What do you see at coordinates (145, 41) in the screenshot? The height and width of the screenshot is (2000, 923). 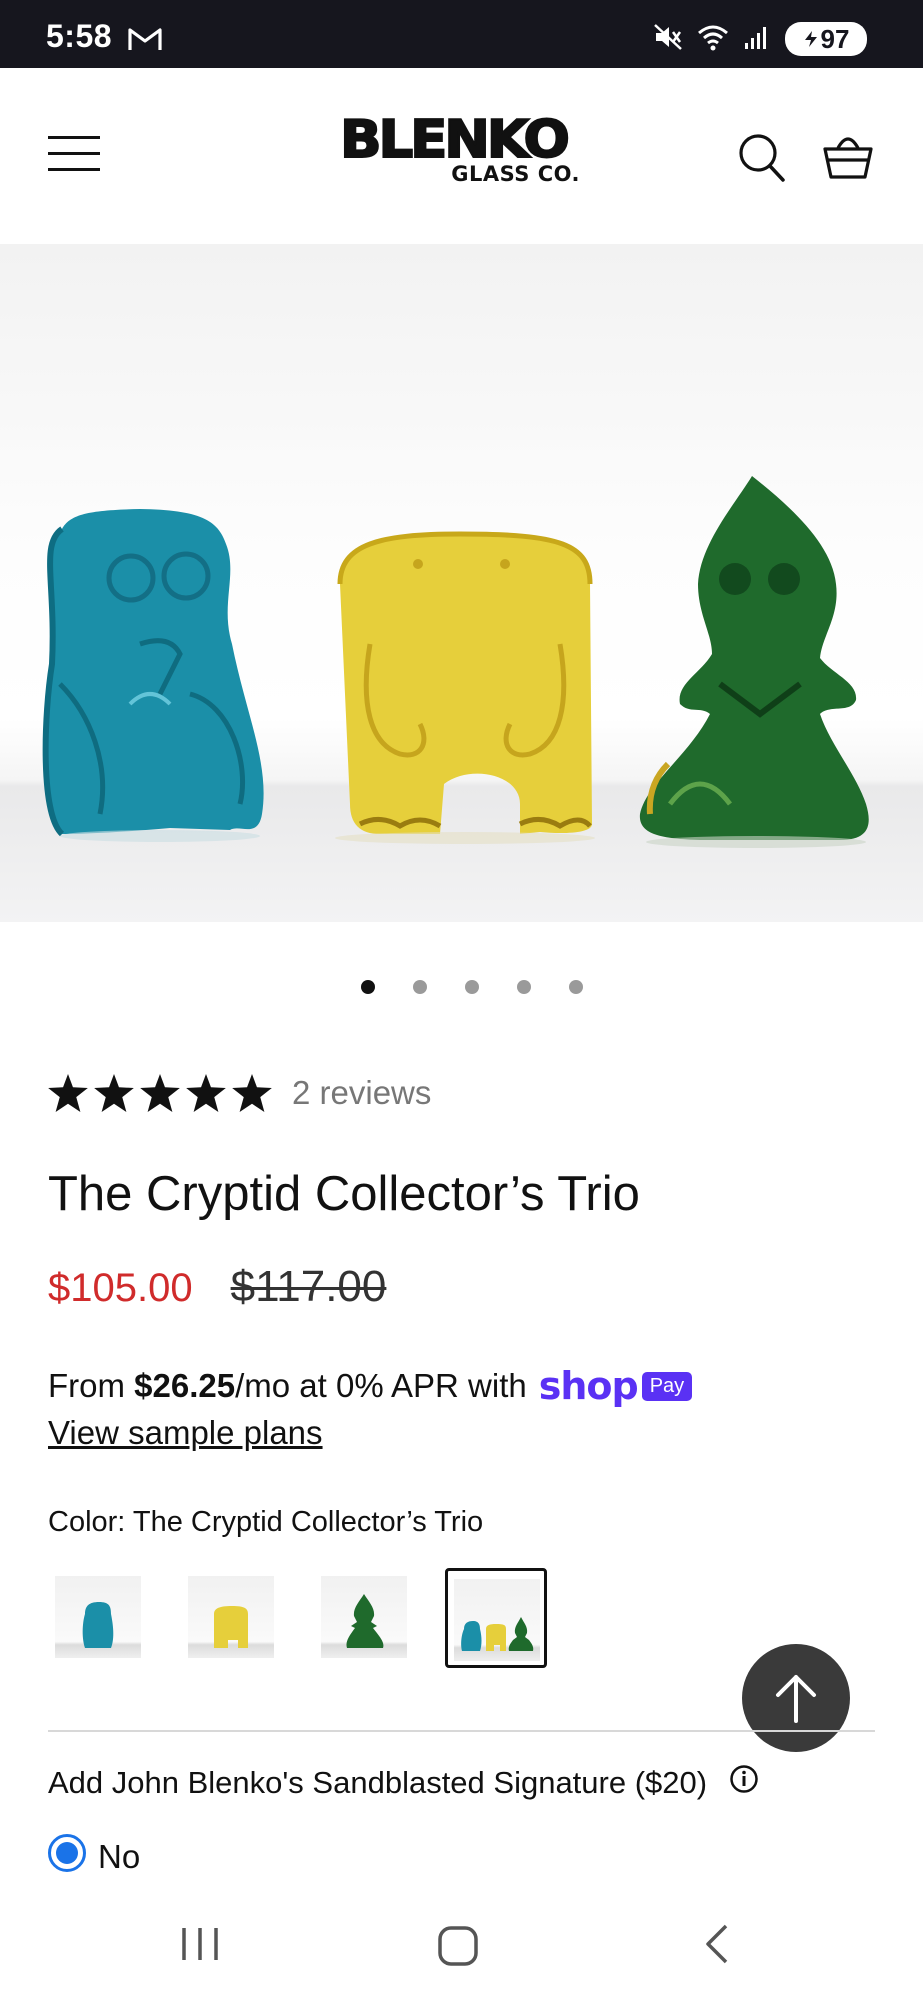 I see `gmail-icon` at bounding box center [145, 41].